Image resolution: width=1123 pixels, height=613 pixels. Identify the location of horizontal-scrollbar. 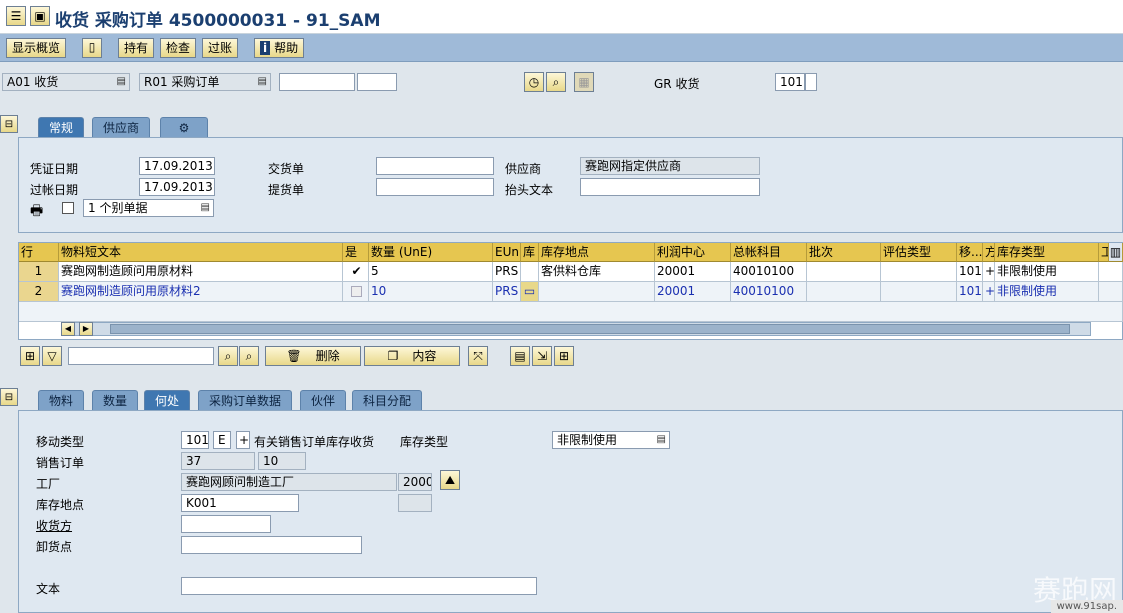
(576, 329).